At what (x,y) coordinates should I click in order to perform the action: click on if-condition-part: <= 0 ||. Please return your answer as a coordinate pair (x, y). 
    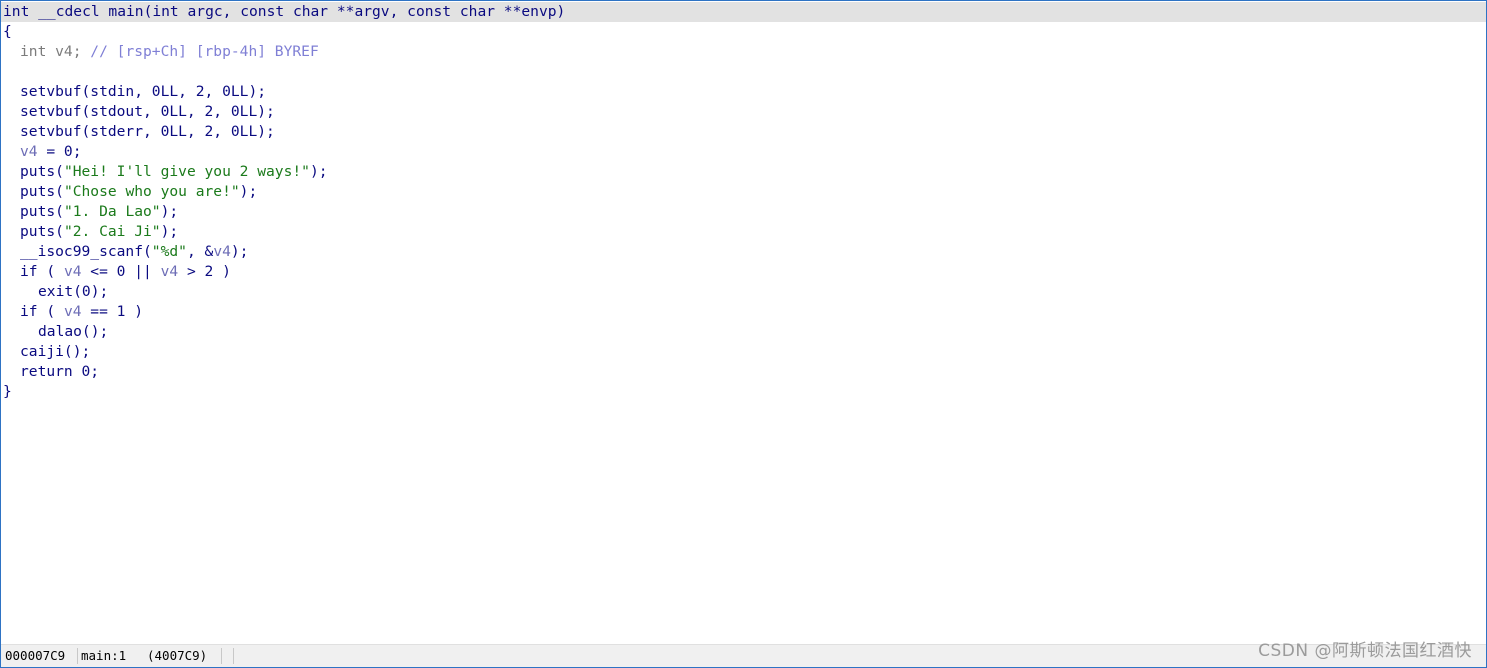
    Looking at the image, I should click on (121, 271).